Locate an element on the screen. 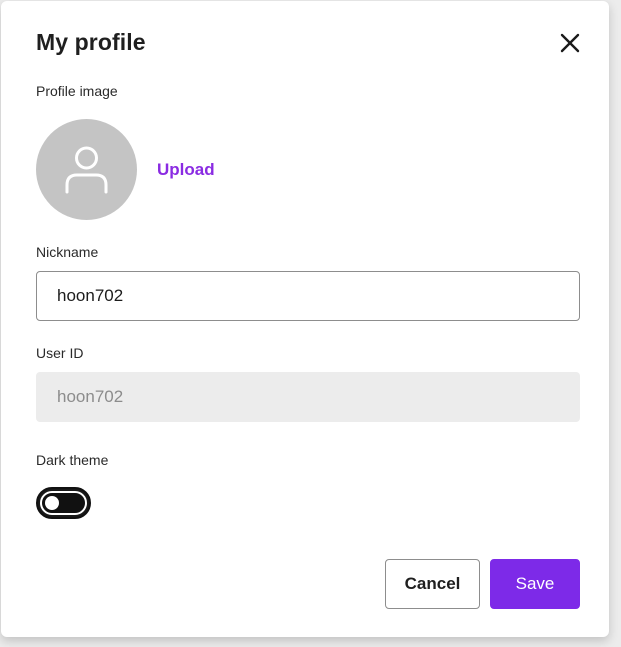 This screenshot has width=621, height=647. save-button: Save is located at coordinates (535, 584).